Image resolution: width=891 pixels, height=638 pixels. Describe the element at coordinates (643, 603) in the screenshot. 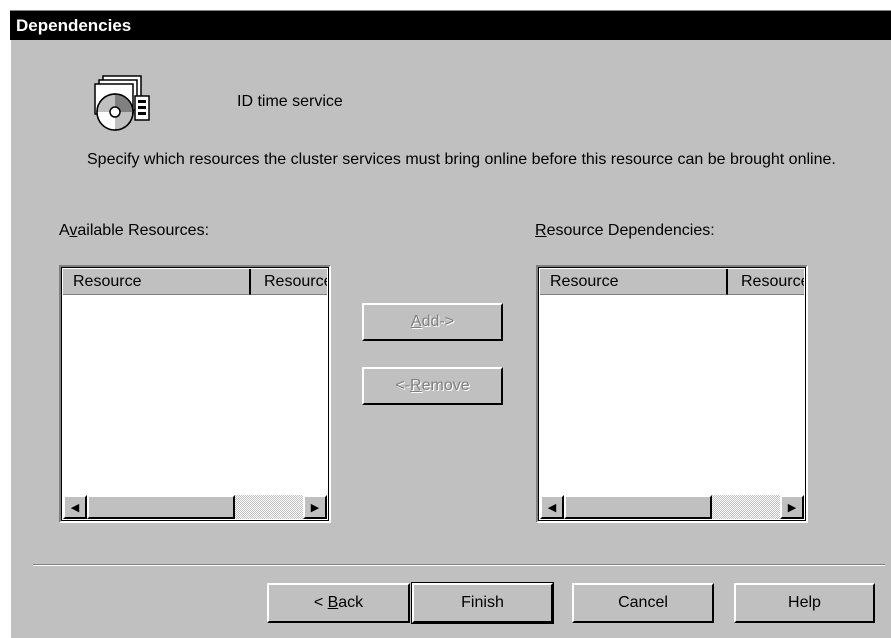

I see `cancel-button: Cancel` at that location.